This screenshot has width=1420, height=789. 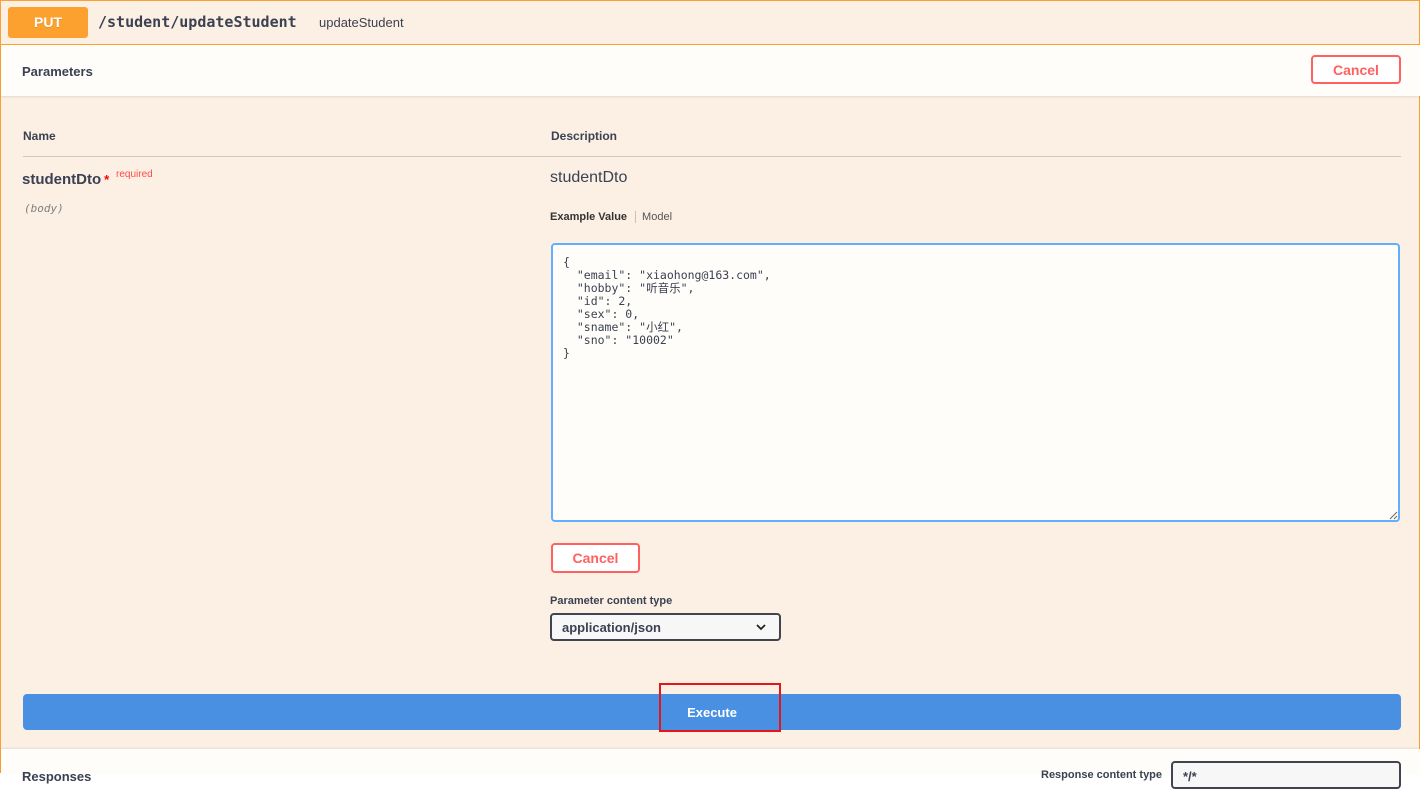 I want to click on table-divider, so click(x=712, y=156).